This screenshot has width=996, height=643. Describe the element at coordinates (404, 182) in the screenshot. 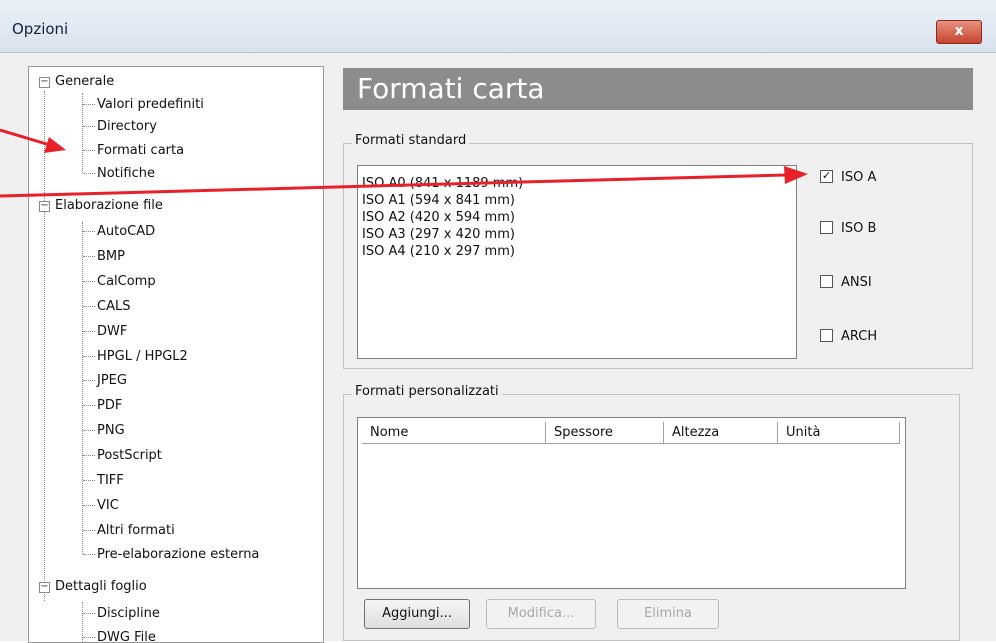

I see `annotation-arrow-iso-a` at that location.